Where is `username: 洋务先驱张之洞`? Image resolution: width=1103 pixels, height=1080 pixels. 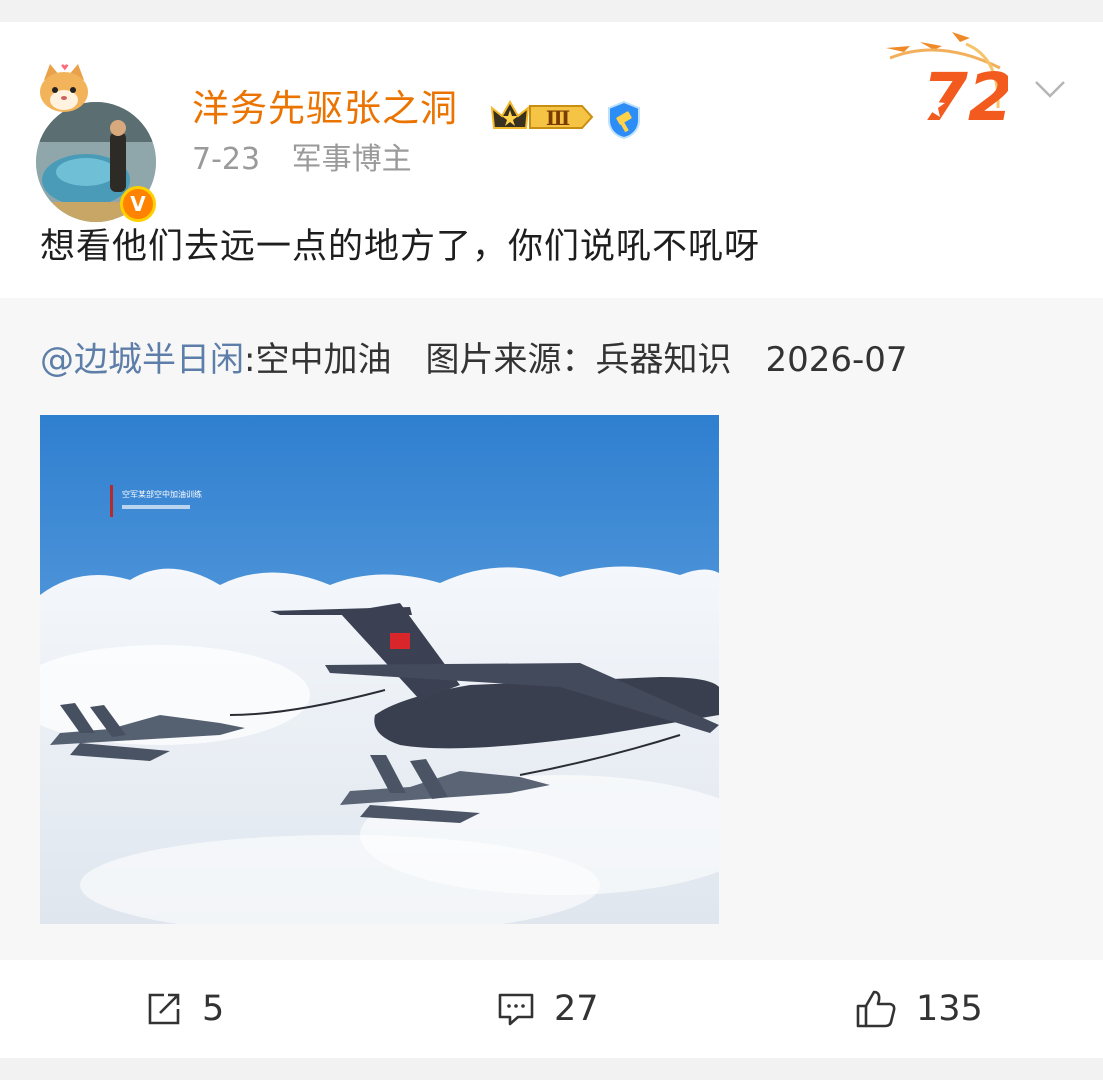
username: 洋务先驱张之洞 is located at coordinates (325, 105).